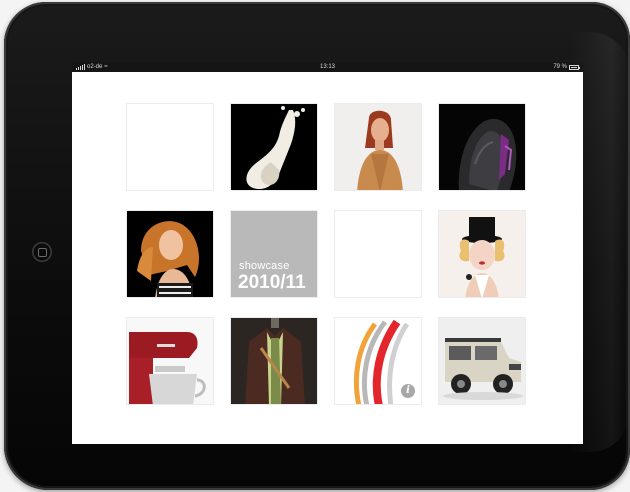 The width and height of the screenshot is (630, 492). What do you see at coordinates (167, 368) in the screenshot?
I see `stand-mixer-image` at bounding box center [167, 368].